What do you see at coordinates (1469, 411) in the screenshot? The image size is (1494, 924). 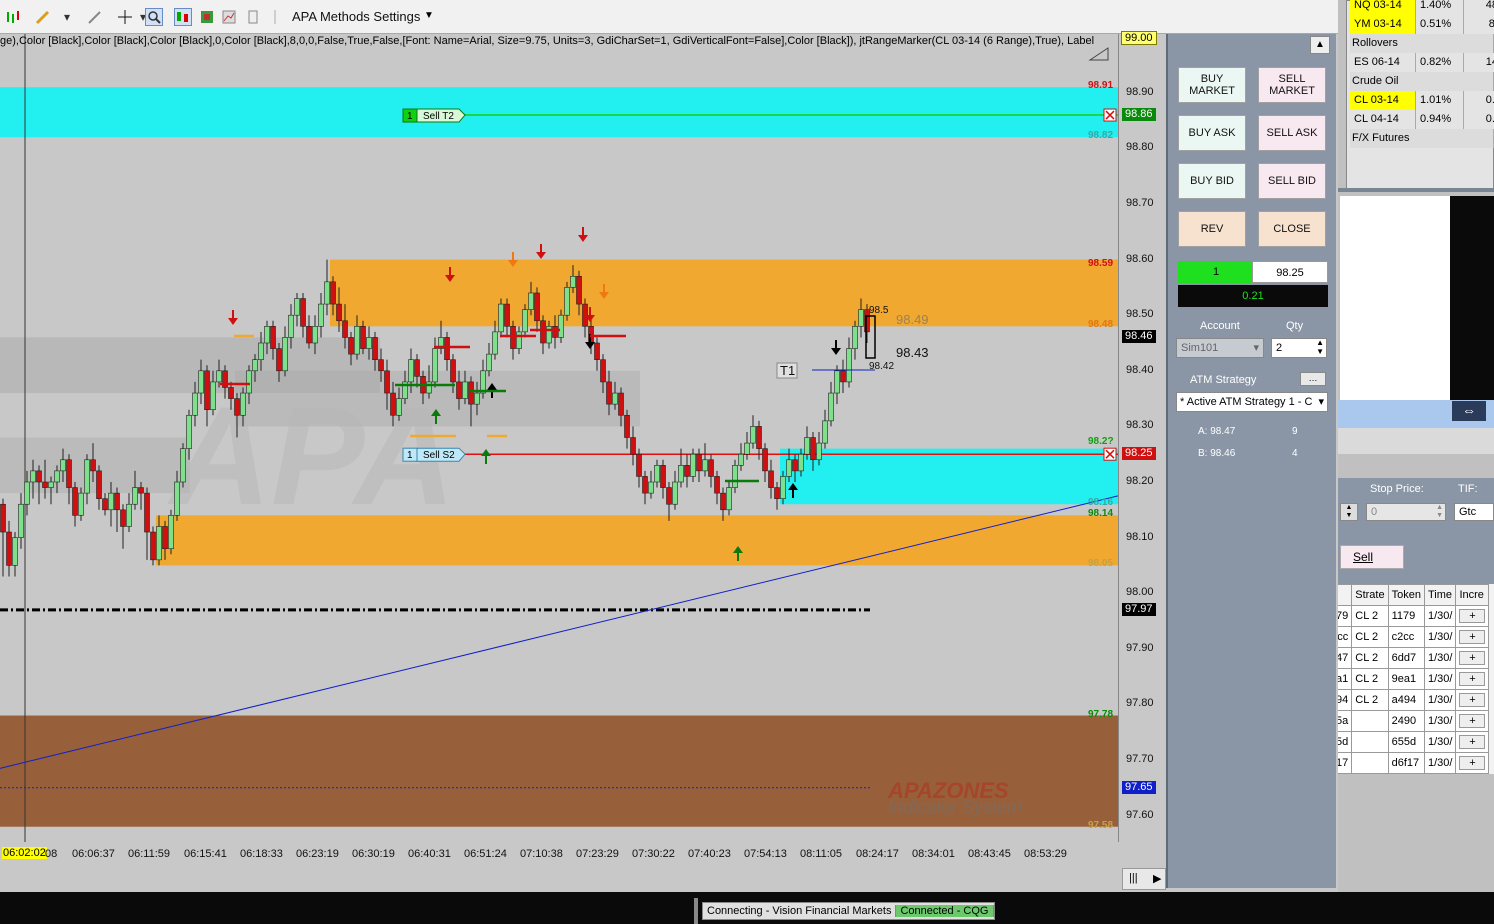 I see `expand-icon: ⇔` at bounding box center [1469, 411].